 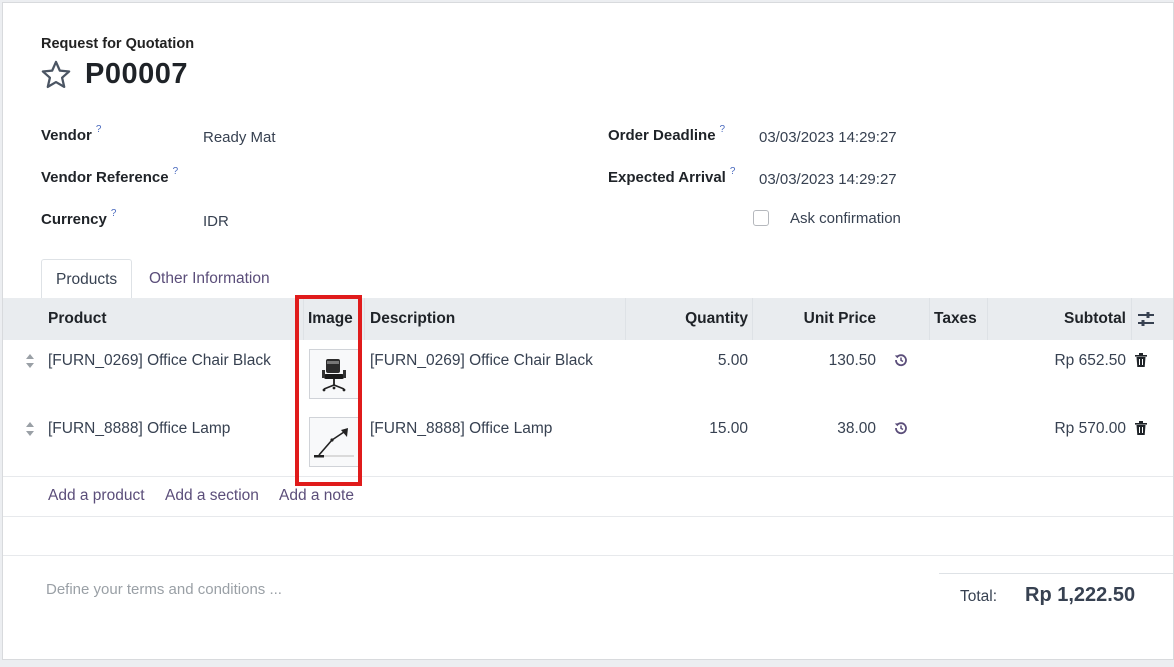 What do you see at coordinates (212, 496) in the screenshot?
I see `add-section-link: Add a section` at bounding box center [212, 496].